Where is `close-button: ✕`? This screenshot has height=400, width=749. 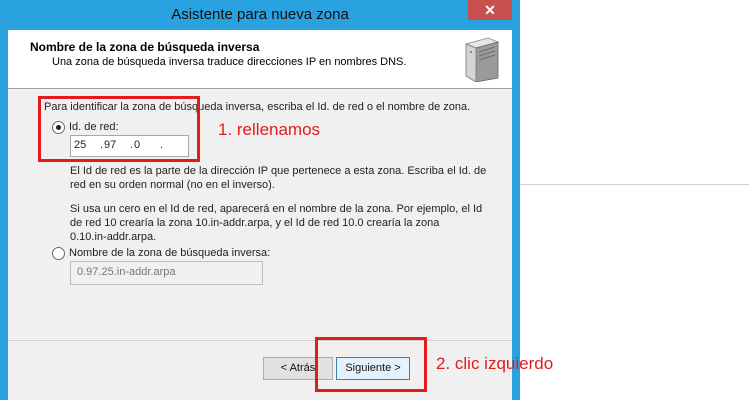
close-button: ✕ is located at coordinates (490, 10).